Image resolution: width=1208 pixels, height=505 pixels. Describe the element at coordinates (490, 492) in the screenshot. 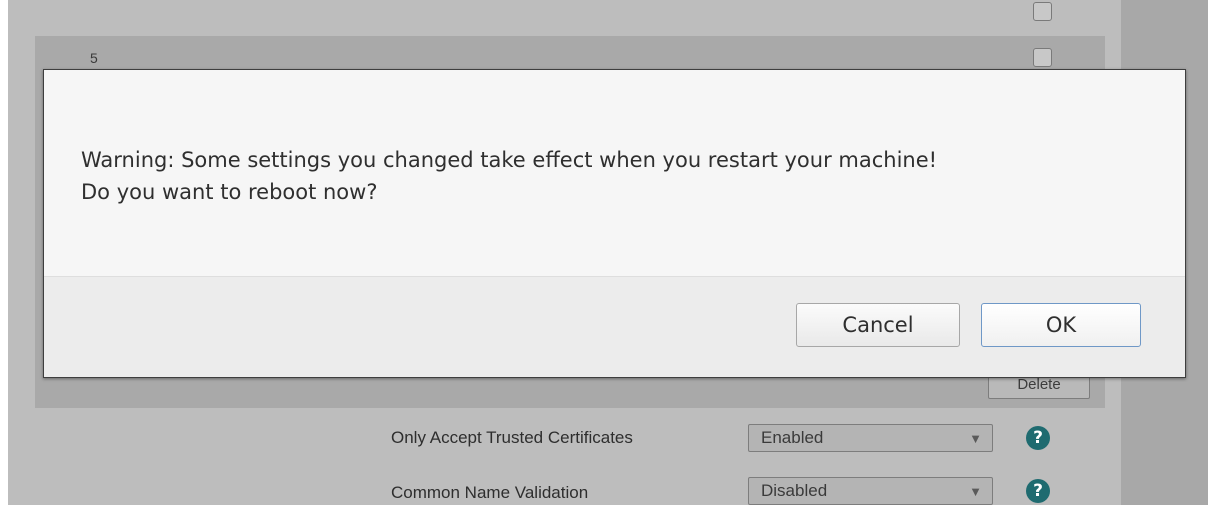

I see `common-name-validation-label: Common Name Validation` at that location.